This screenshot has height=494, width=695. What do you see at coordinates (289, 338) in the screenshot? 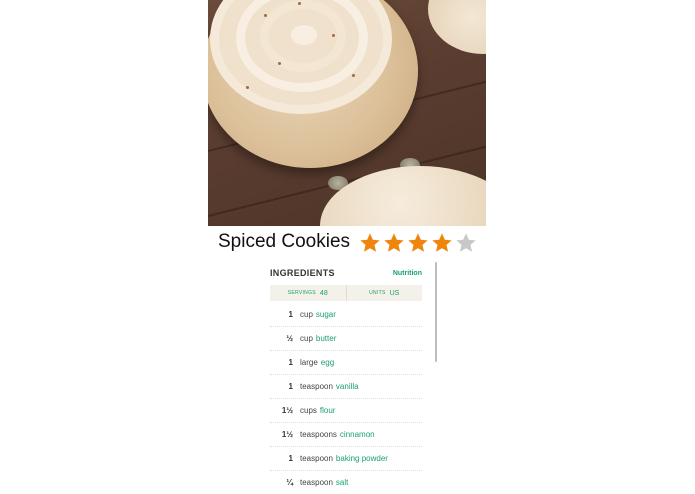
I see `ingredient-quantity: ½` at bounding box center [289, 338].